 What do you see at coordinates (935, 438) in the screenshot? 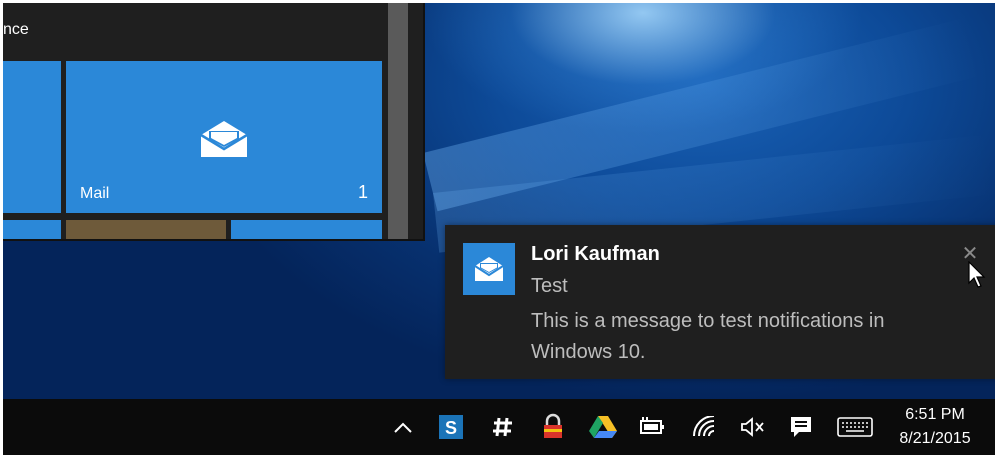
I see `clock-date: 8/21/2015` at bounding box center [935, 438].